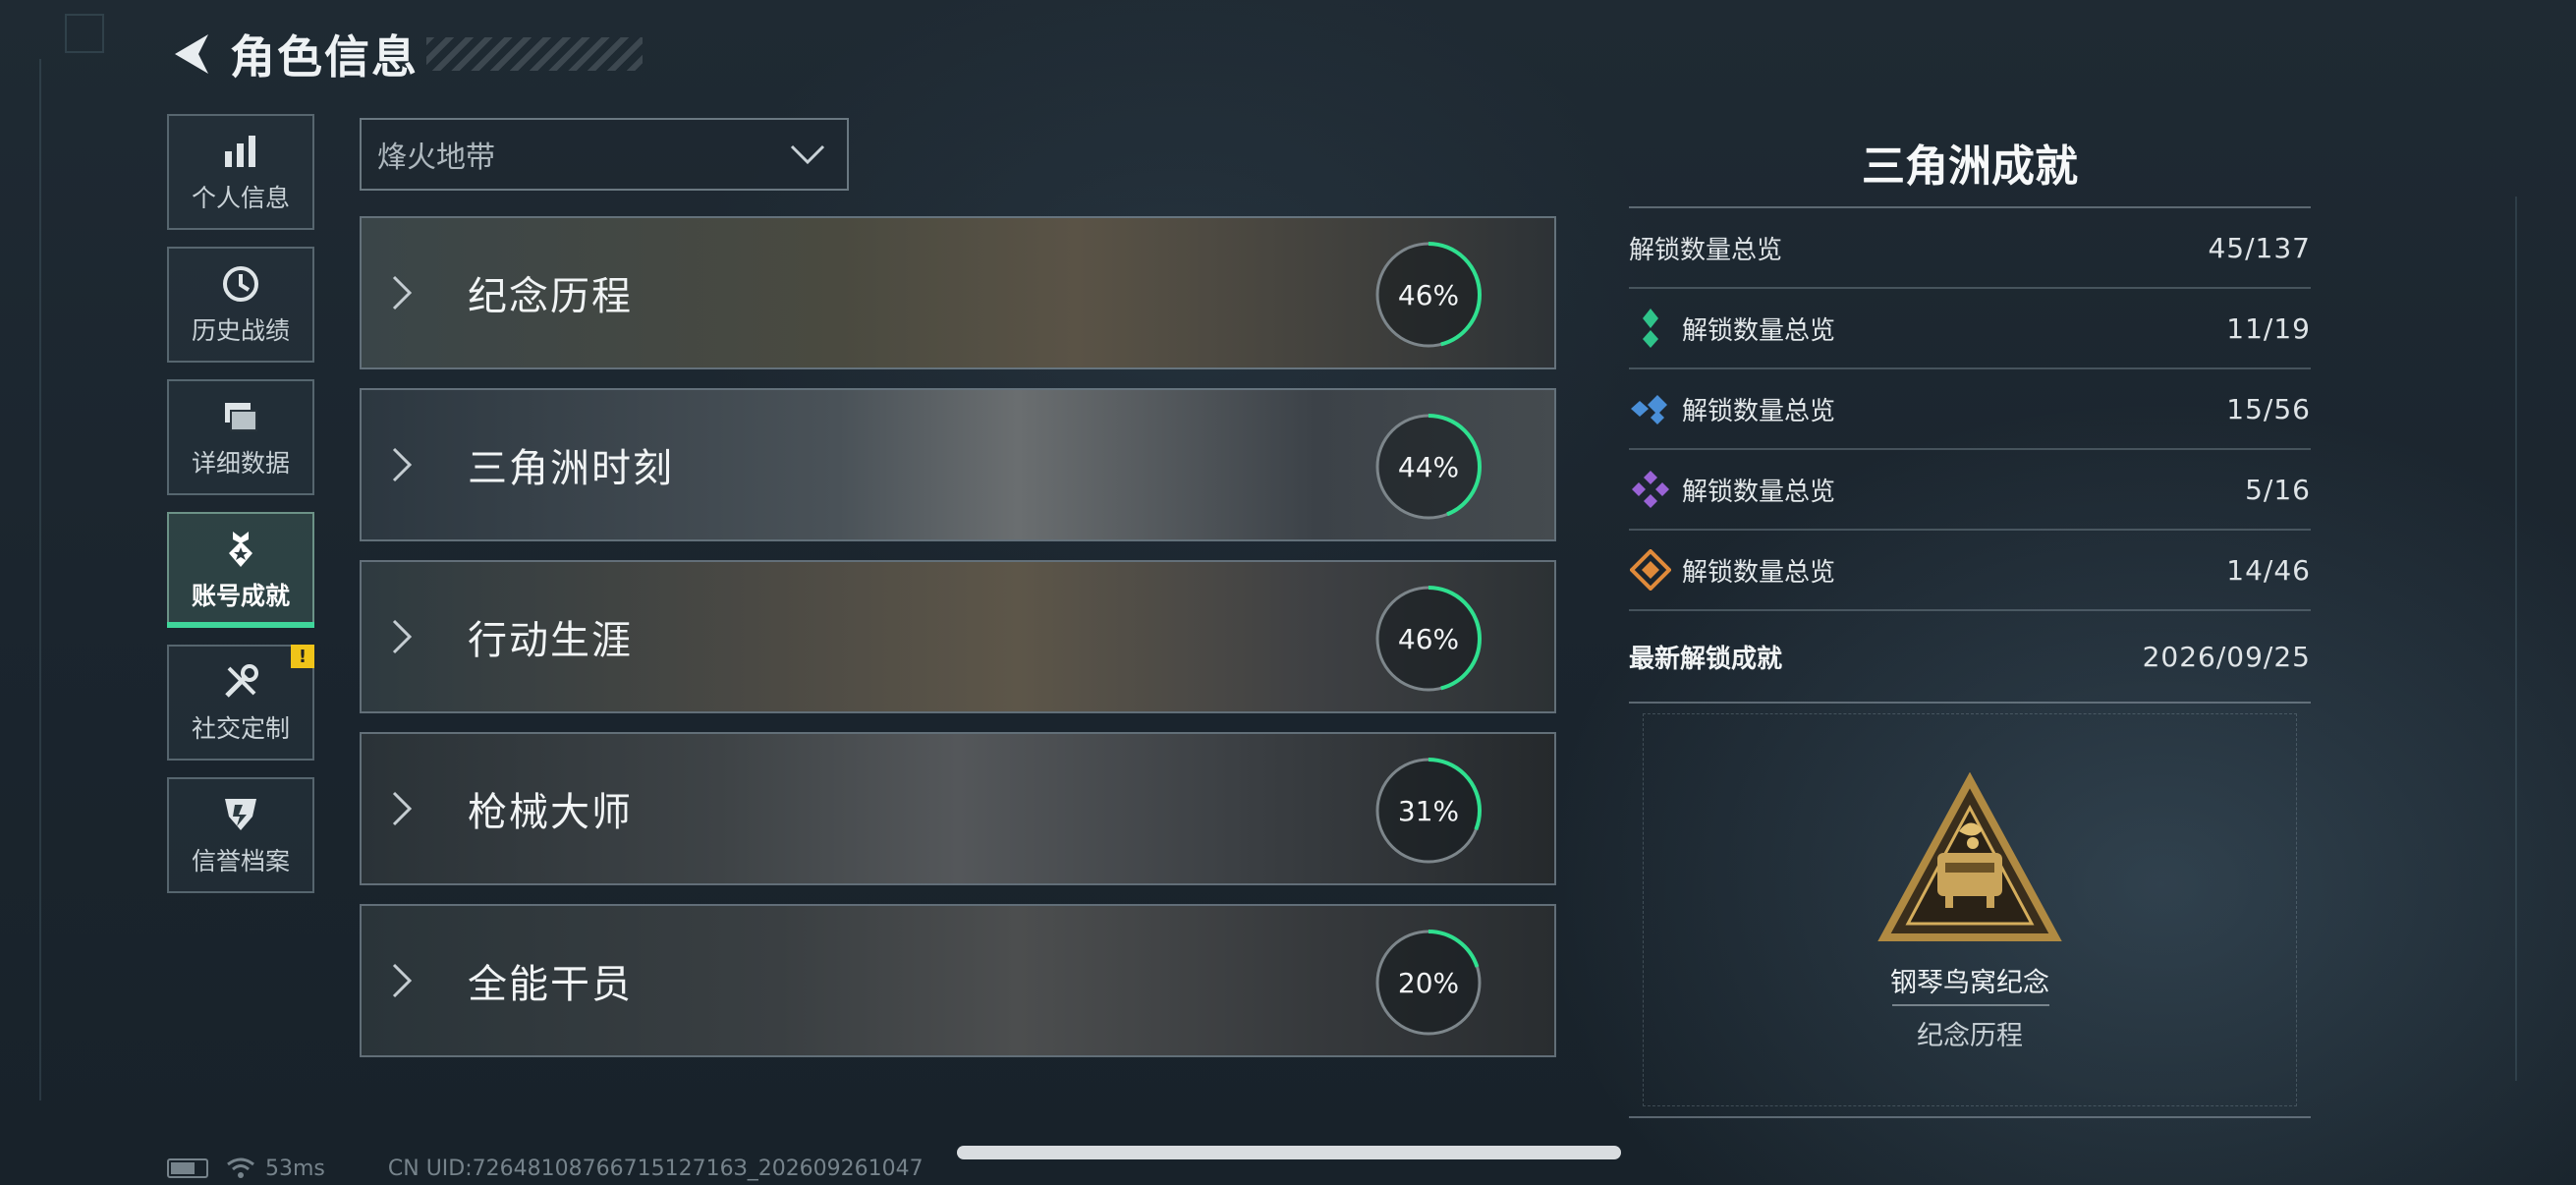  Describe the element at coordinates (958, 637) in the screenshot. I see `category-card: 行动生涯 46%` at that location.